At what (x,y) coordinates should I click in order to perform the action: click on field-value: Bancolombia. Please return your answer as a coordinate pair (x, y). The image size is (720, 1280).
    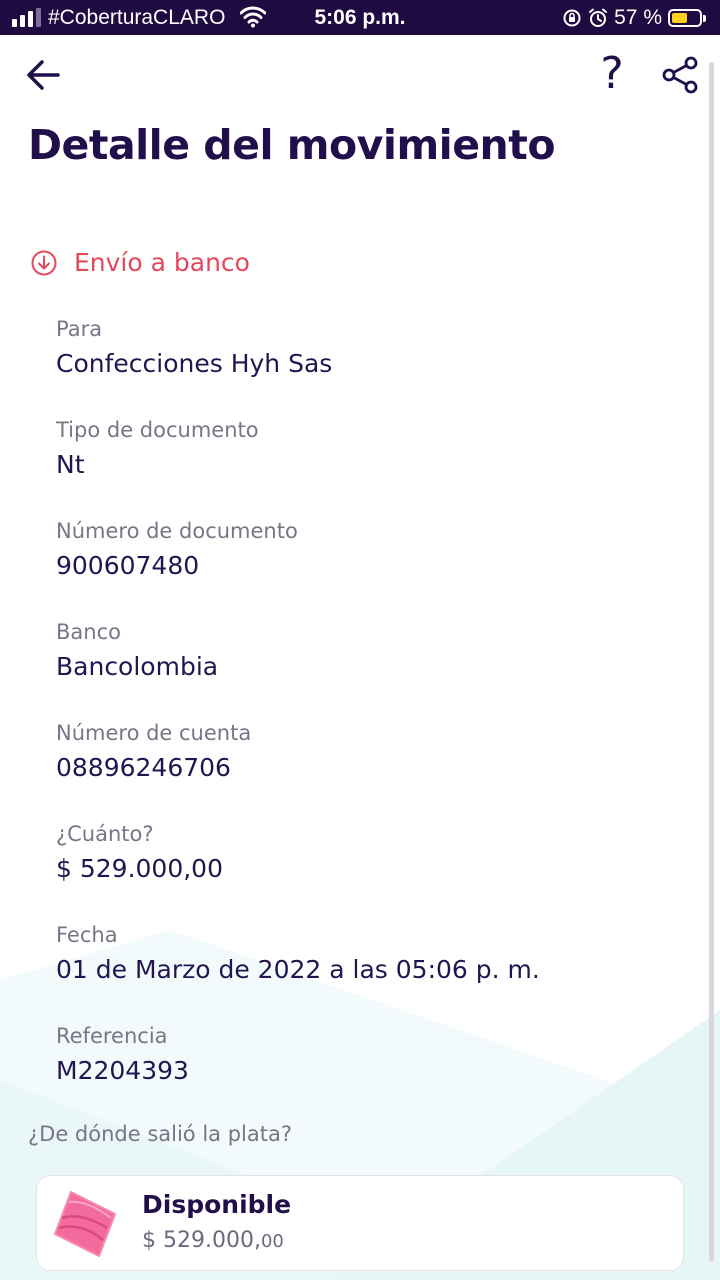
    Looking at the image, I should click on (137, 666).